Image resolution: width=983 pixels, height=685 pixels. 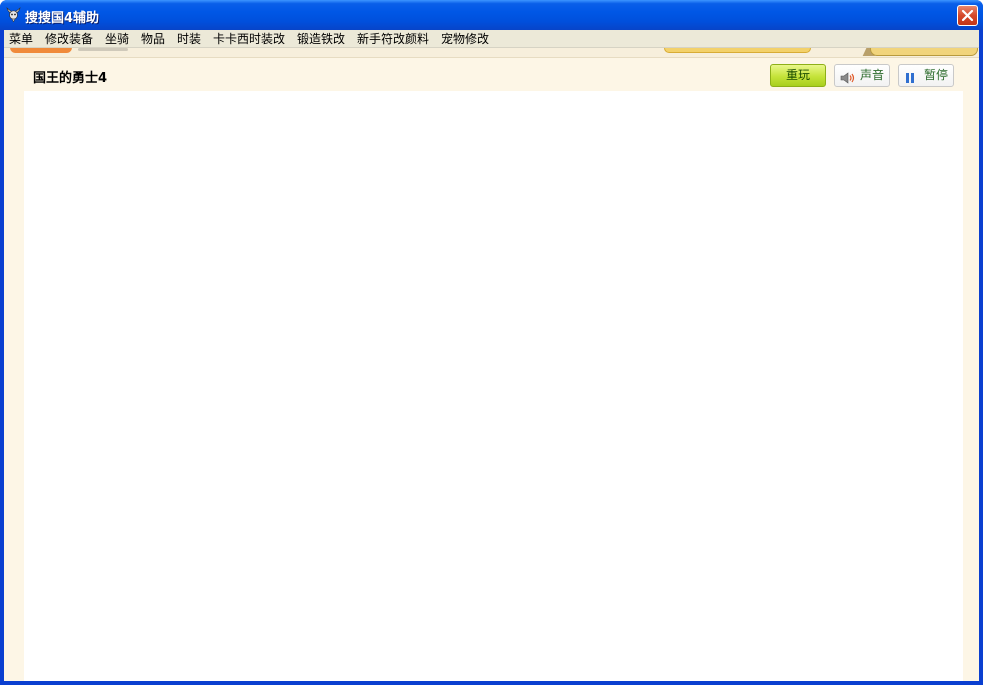 What do you see at coordinates (249, 39) in the screenshot?
I see `menu-item-kakashi-fashion: 卡卡西时装改` at bounding box center [249, 39].